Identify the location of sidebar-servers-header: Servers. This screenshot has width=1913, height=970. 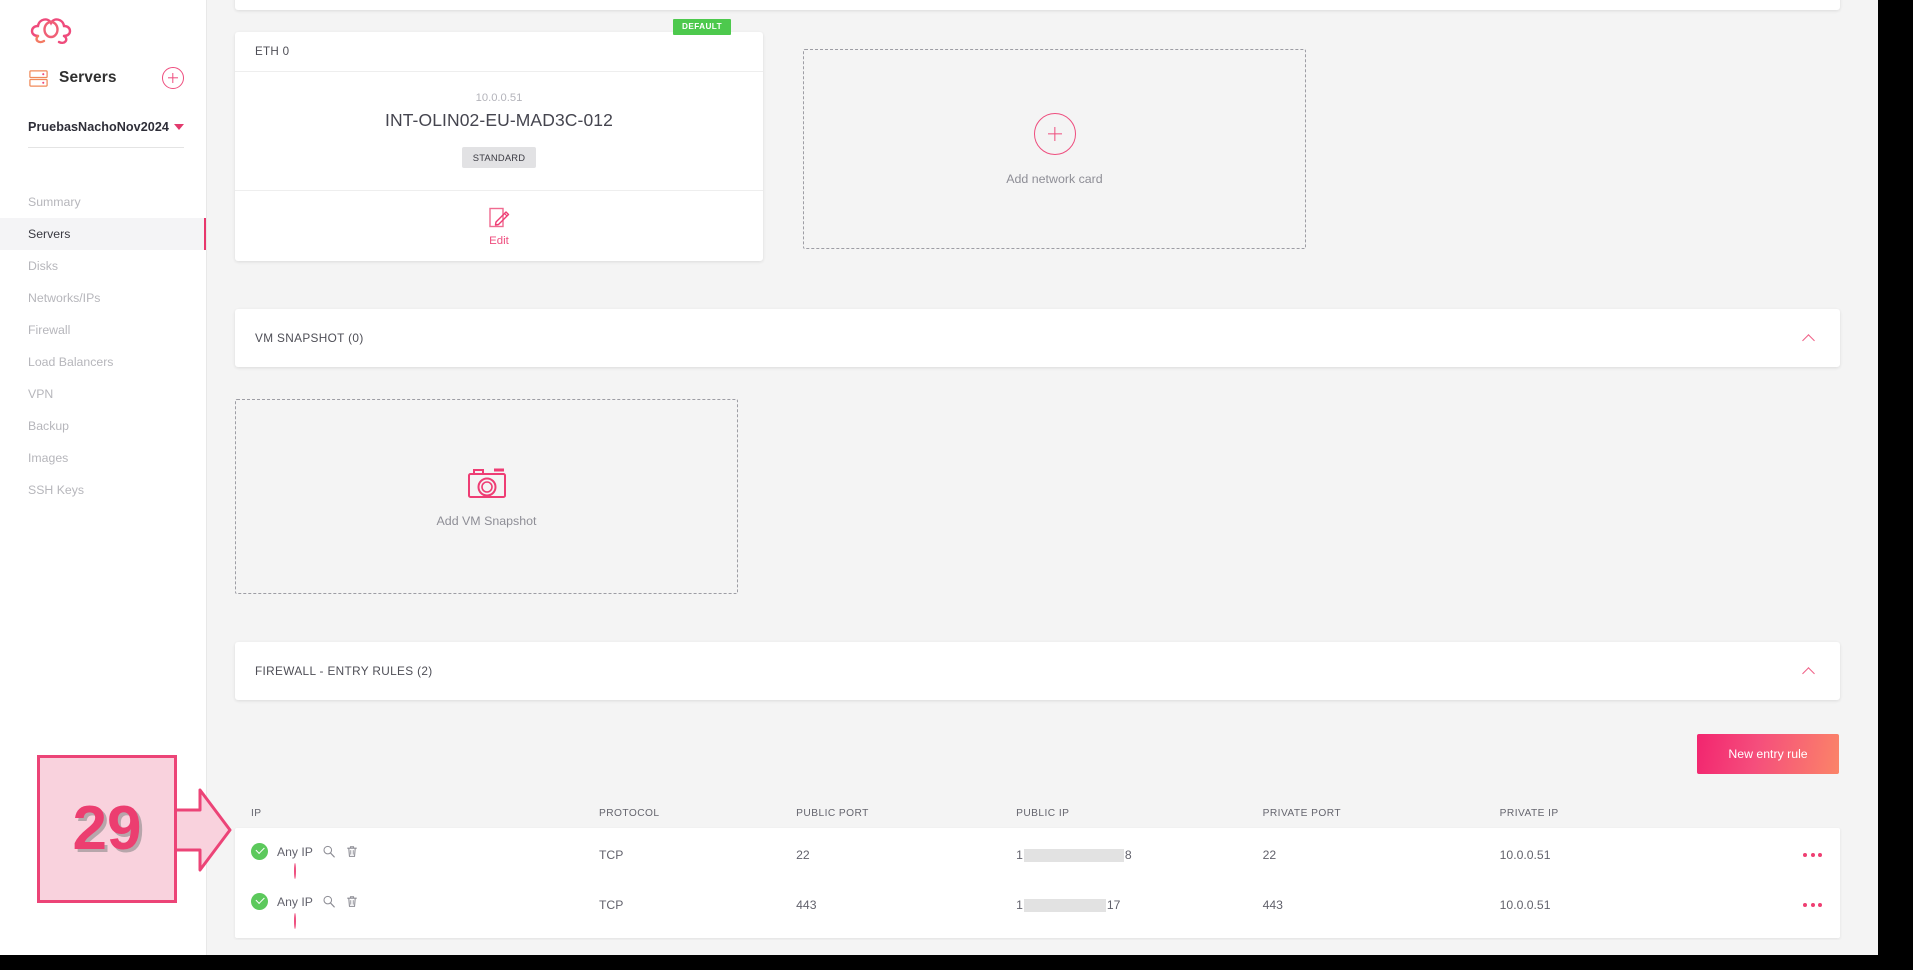
(103, 78).